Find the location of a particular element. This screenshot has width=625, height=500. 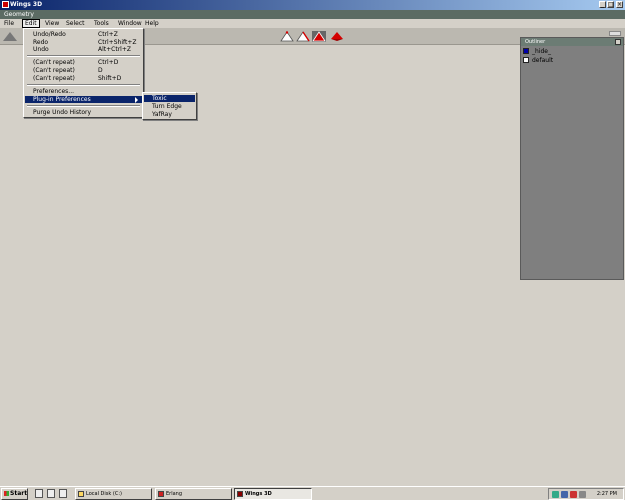

outliner-item-hide: _hide_ is located at coordinates (537, 51).